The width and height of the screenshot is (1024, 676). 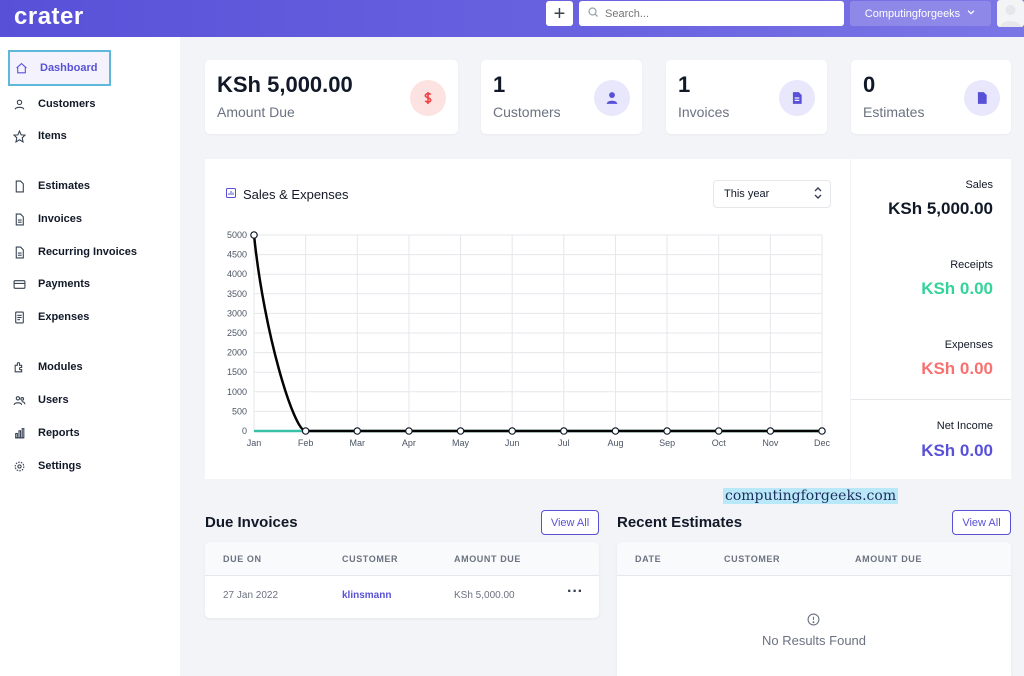 I want to click on column-header: AMOUNT DUE, so click(x=888, y=559).